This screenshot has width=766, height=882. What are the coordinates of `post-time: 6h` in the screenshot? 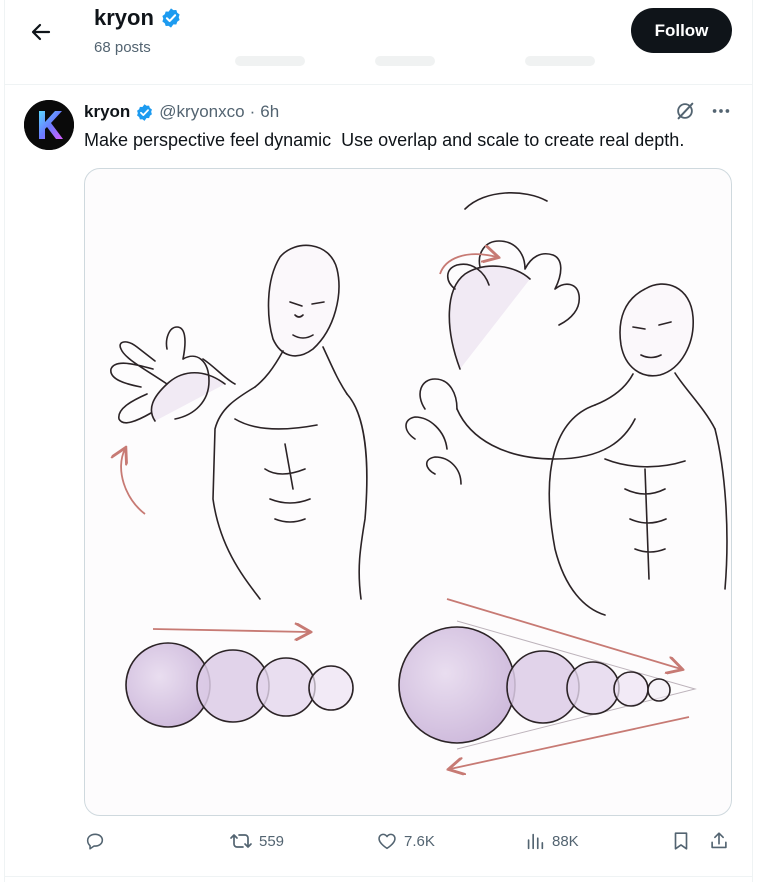 It's located at (269, 112).